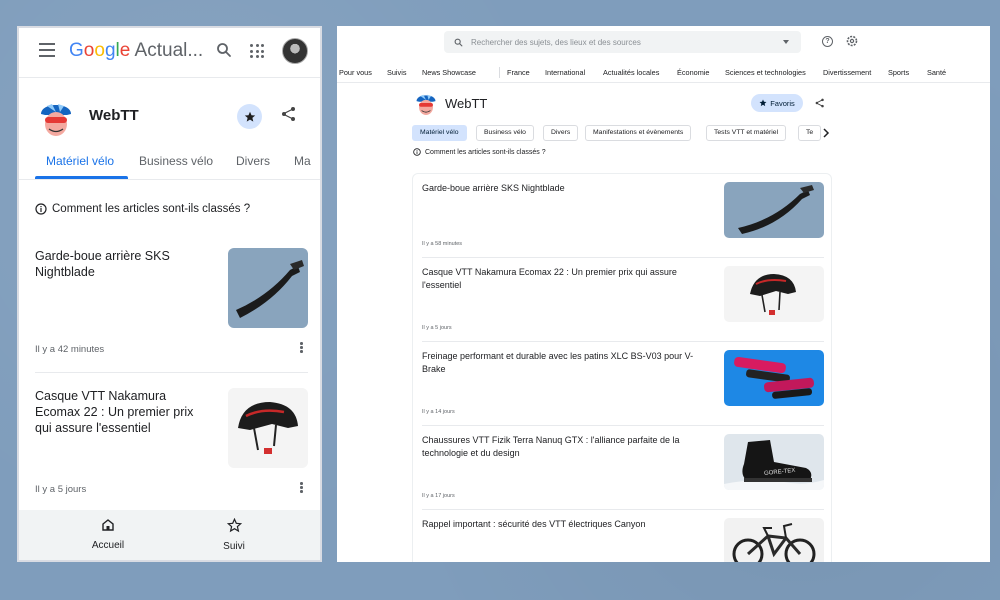 The width and height of the screenshot is (1000, 600). What do you see at coordinates (110, 50) in the screenshot?
I see `logo-letter: g` at bounding box center [110, 50].